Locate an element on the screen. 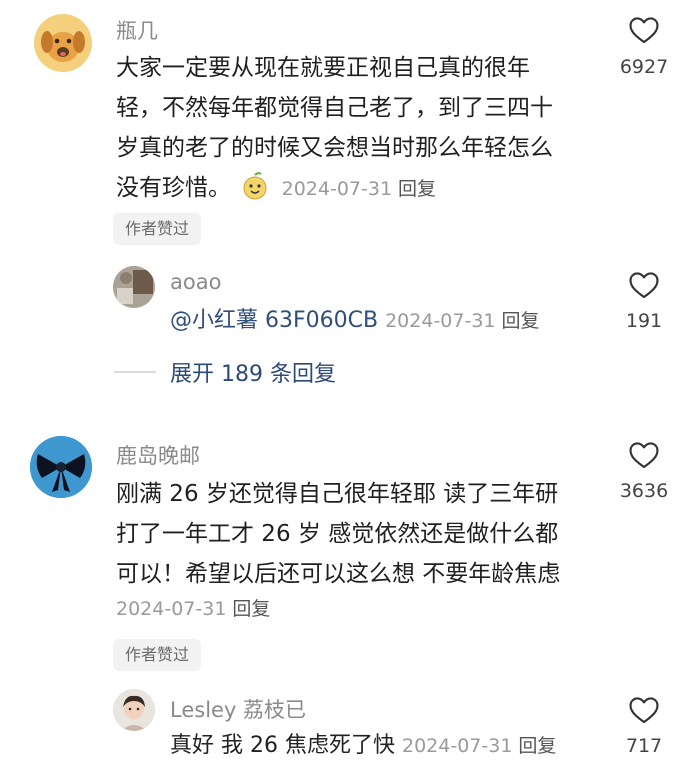 This screenshot has width=690, height=784. mention-link: @小红薯 63F060CB is located at coordinates (274, 320).